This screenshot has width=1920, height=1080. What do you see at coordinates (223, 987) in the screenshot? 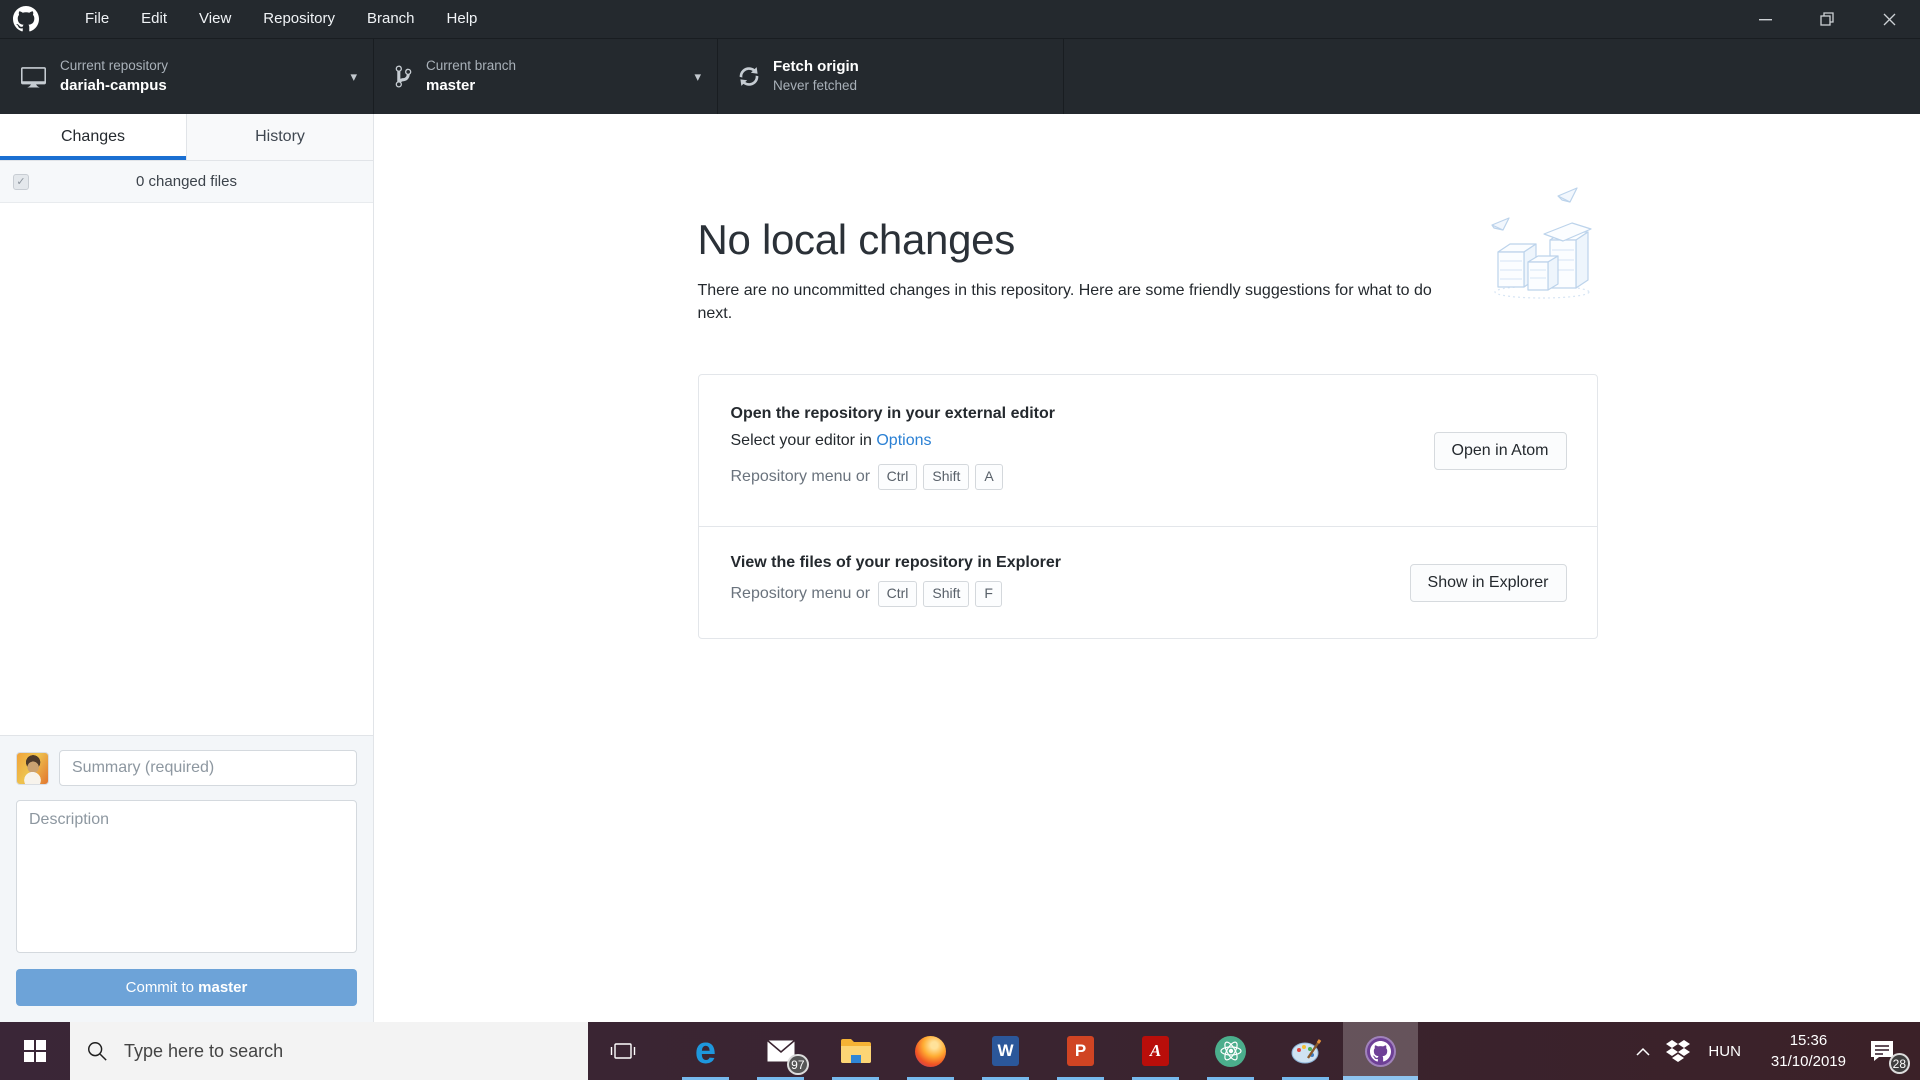
I see `commit-button-branch: master` at bounding box center [223, 987].